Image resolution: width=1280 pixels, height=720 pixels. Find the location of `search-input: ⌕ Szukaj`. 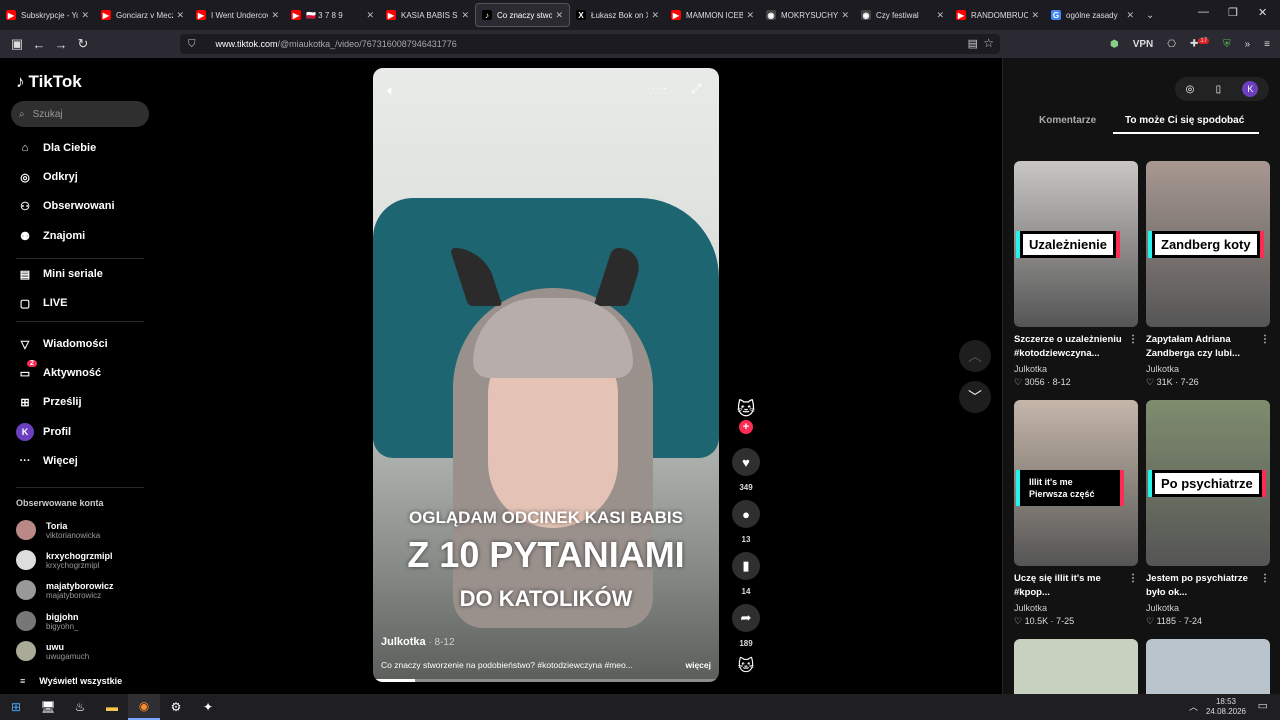

search-input: ⌕ Szukaj is located at coordinates (80, 114).